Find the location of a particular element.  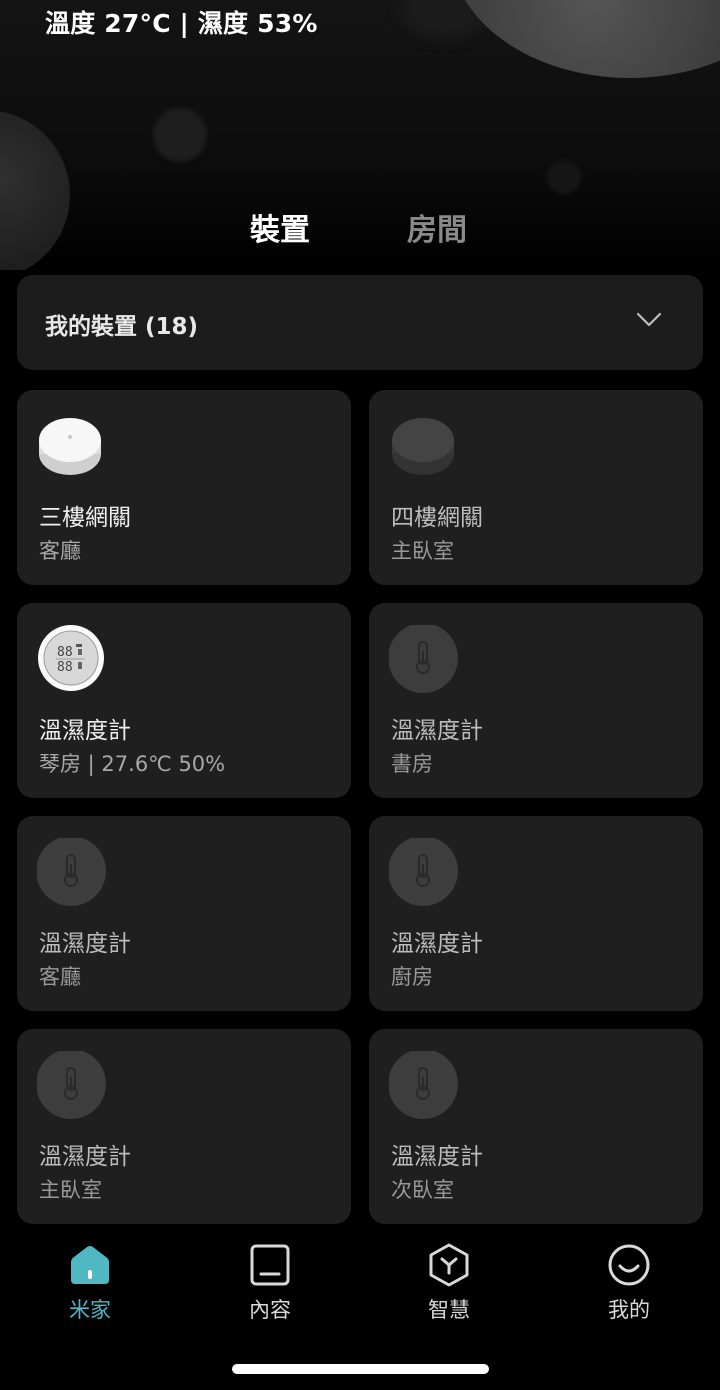

tab-rooms: 房間 is located at coordinates (437, 227).